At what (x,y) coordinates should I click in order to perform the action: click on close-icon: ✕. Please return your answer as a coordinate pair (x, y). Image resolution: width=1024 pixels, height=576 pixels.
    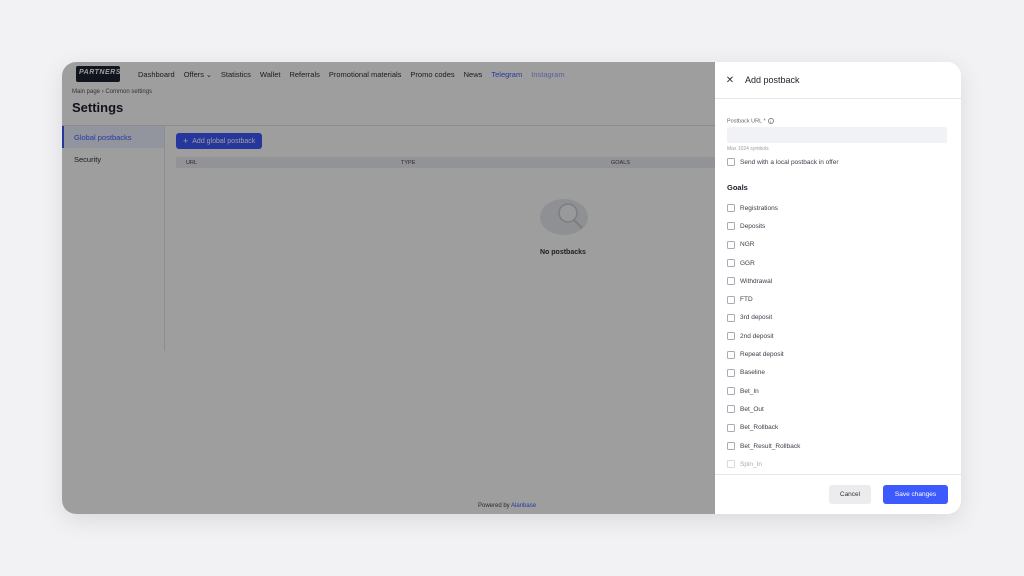
    Looking at the image, I should click on (730, 80).